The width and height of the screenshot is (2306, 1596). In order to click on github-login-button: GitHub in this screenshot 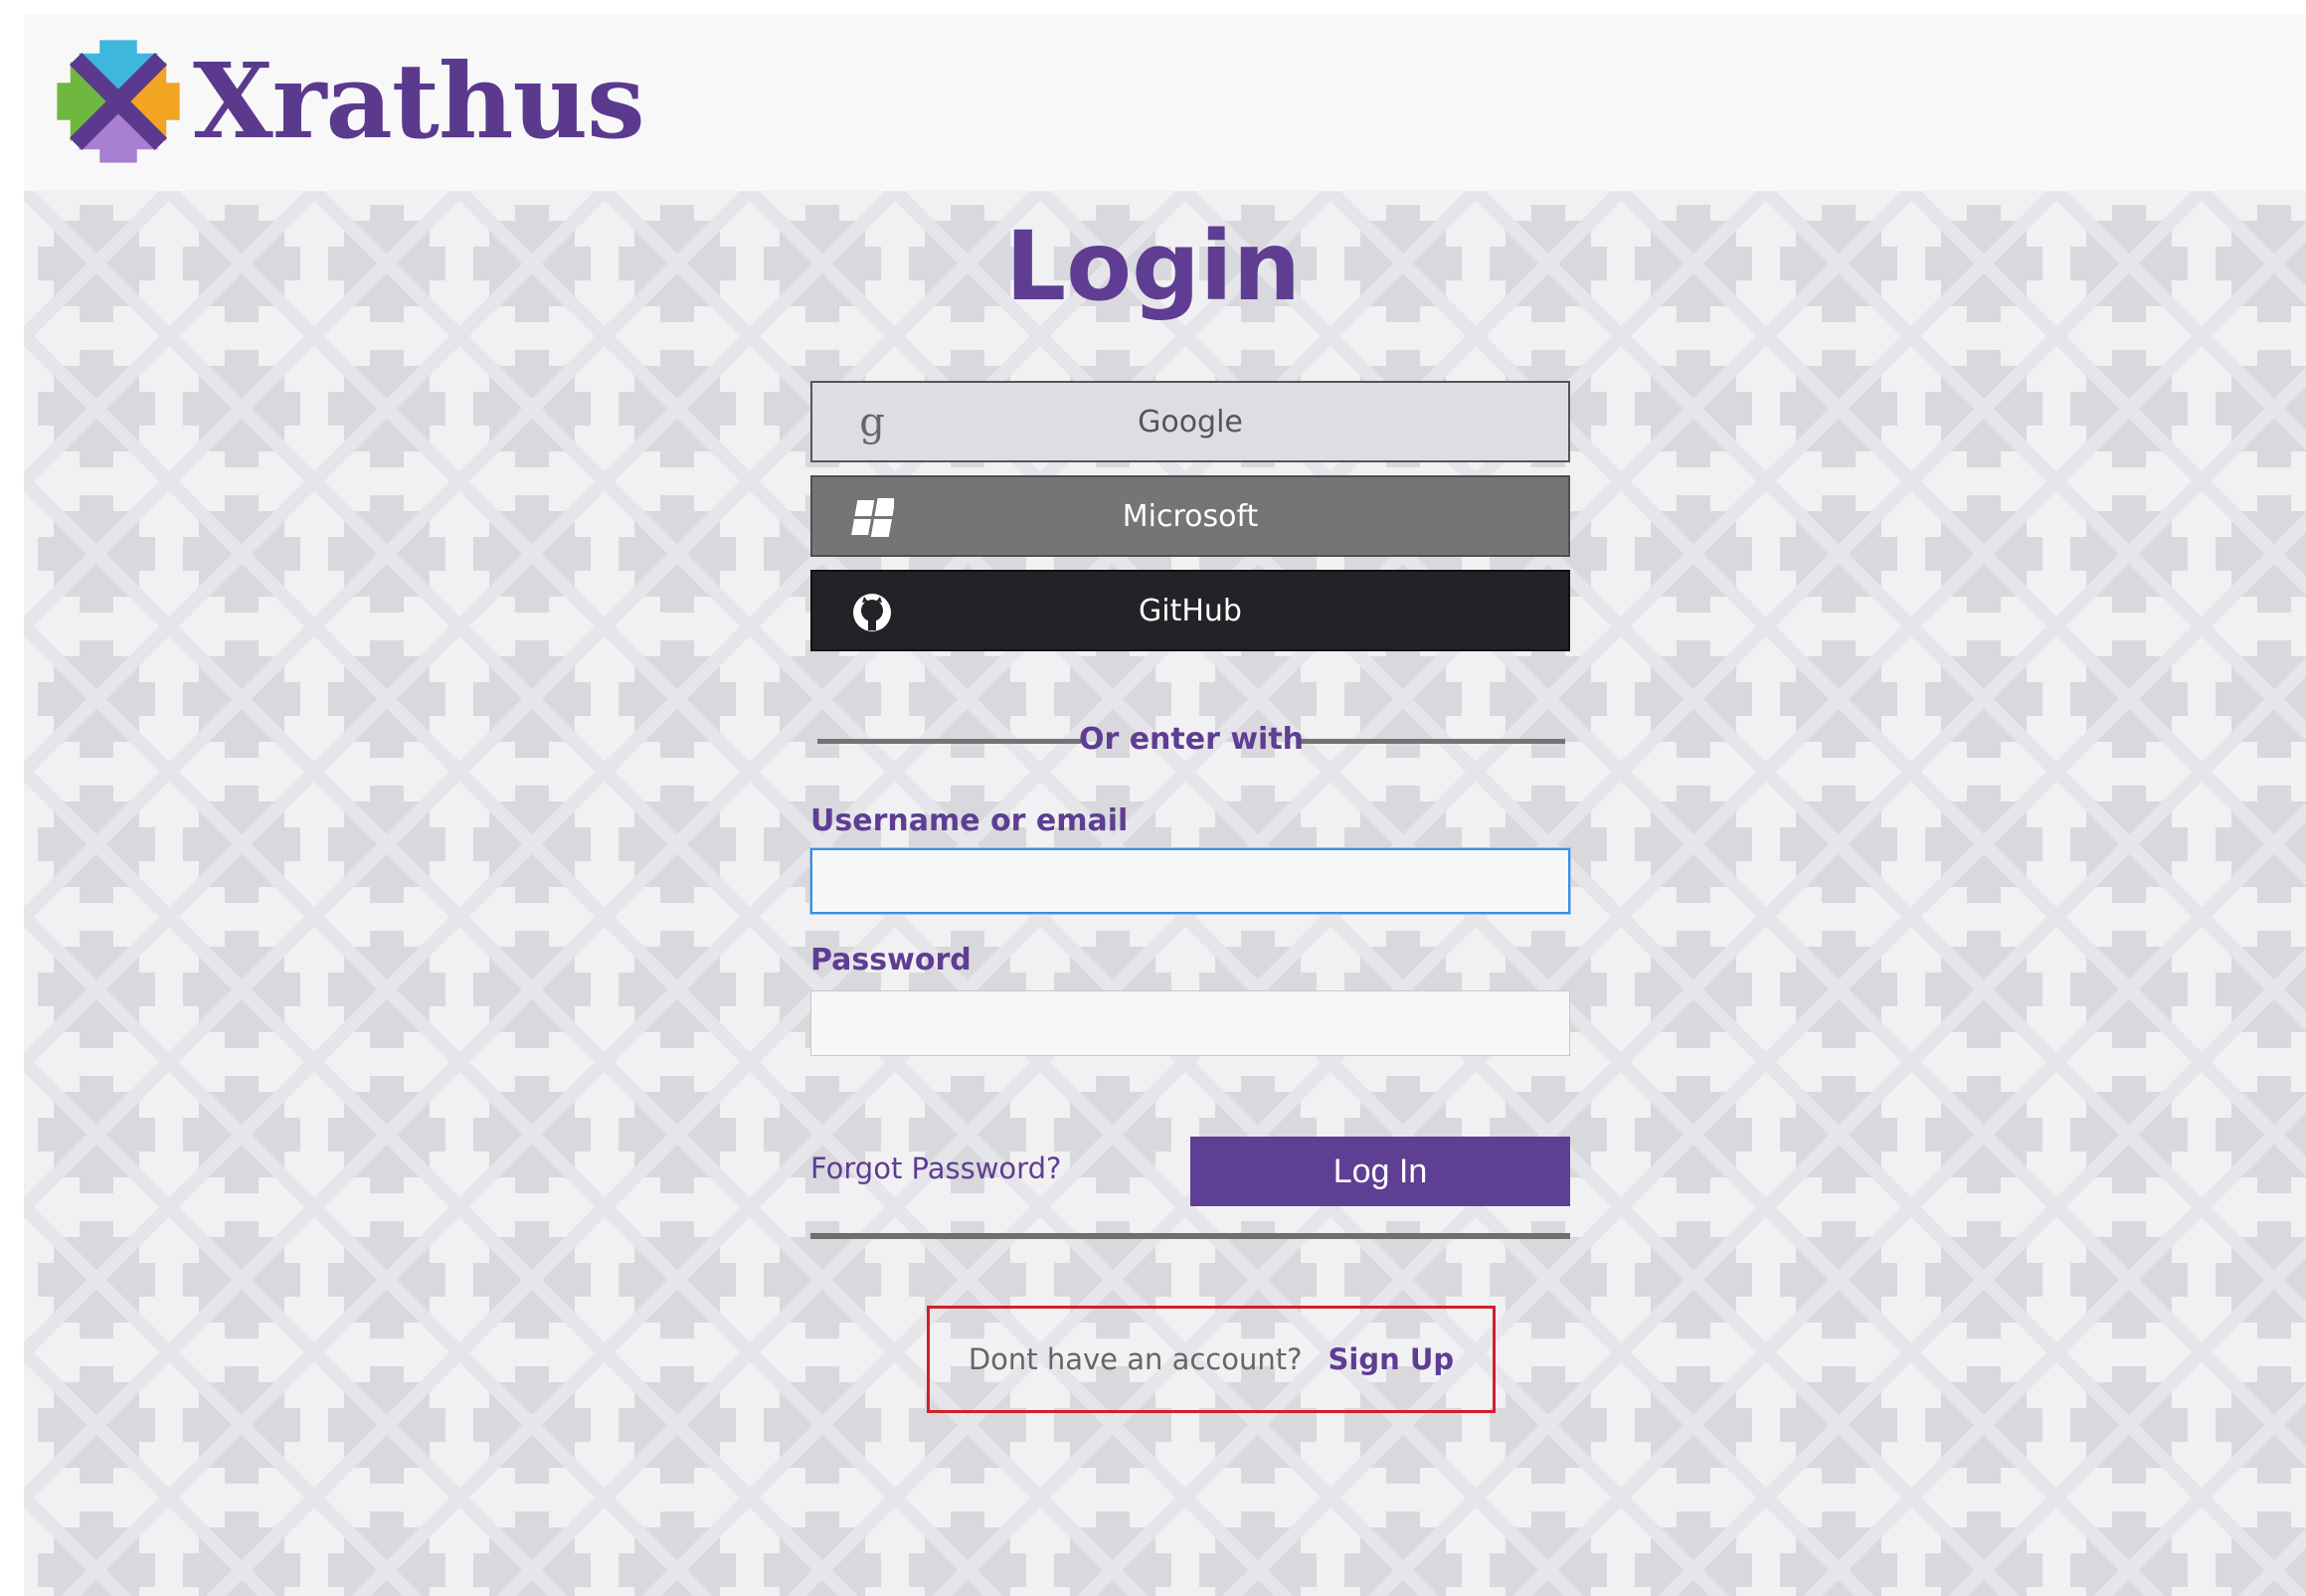, I will do `click(1190, 611)`.